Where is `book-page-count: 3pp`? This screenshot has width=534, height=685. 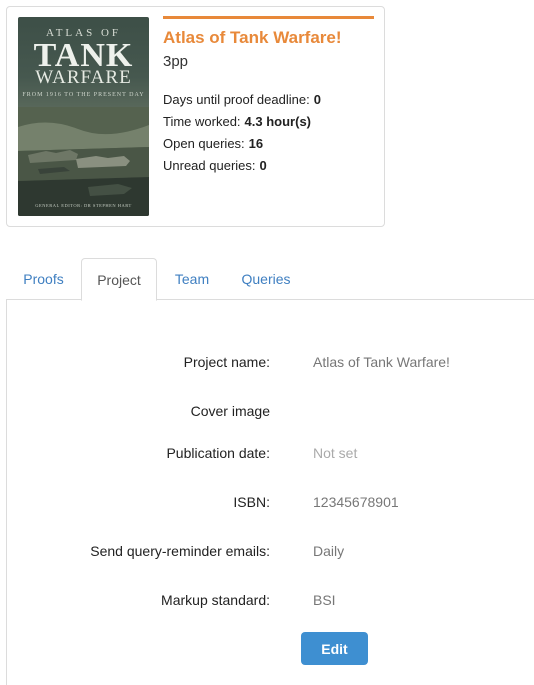 book-page-count: 3pp is located at coordinates (176, 61).